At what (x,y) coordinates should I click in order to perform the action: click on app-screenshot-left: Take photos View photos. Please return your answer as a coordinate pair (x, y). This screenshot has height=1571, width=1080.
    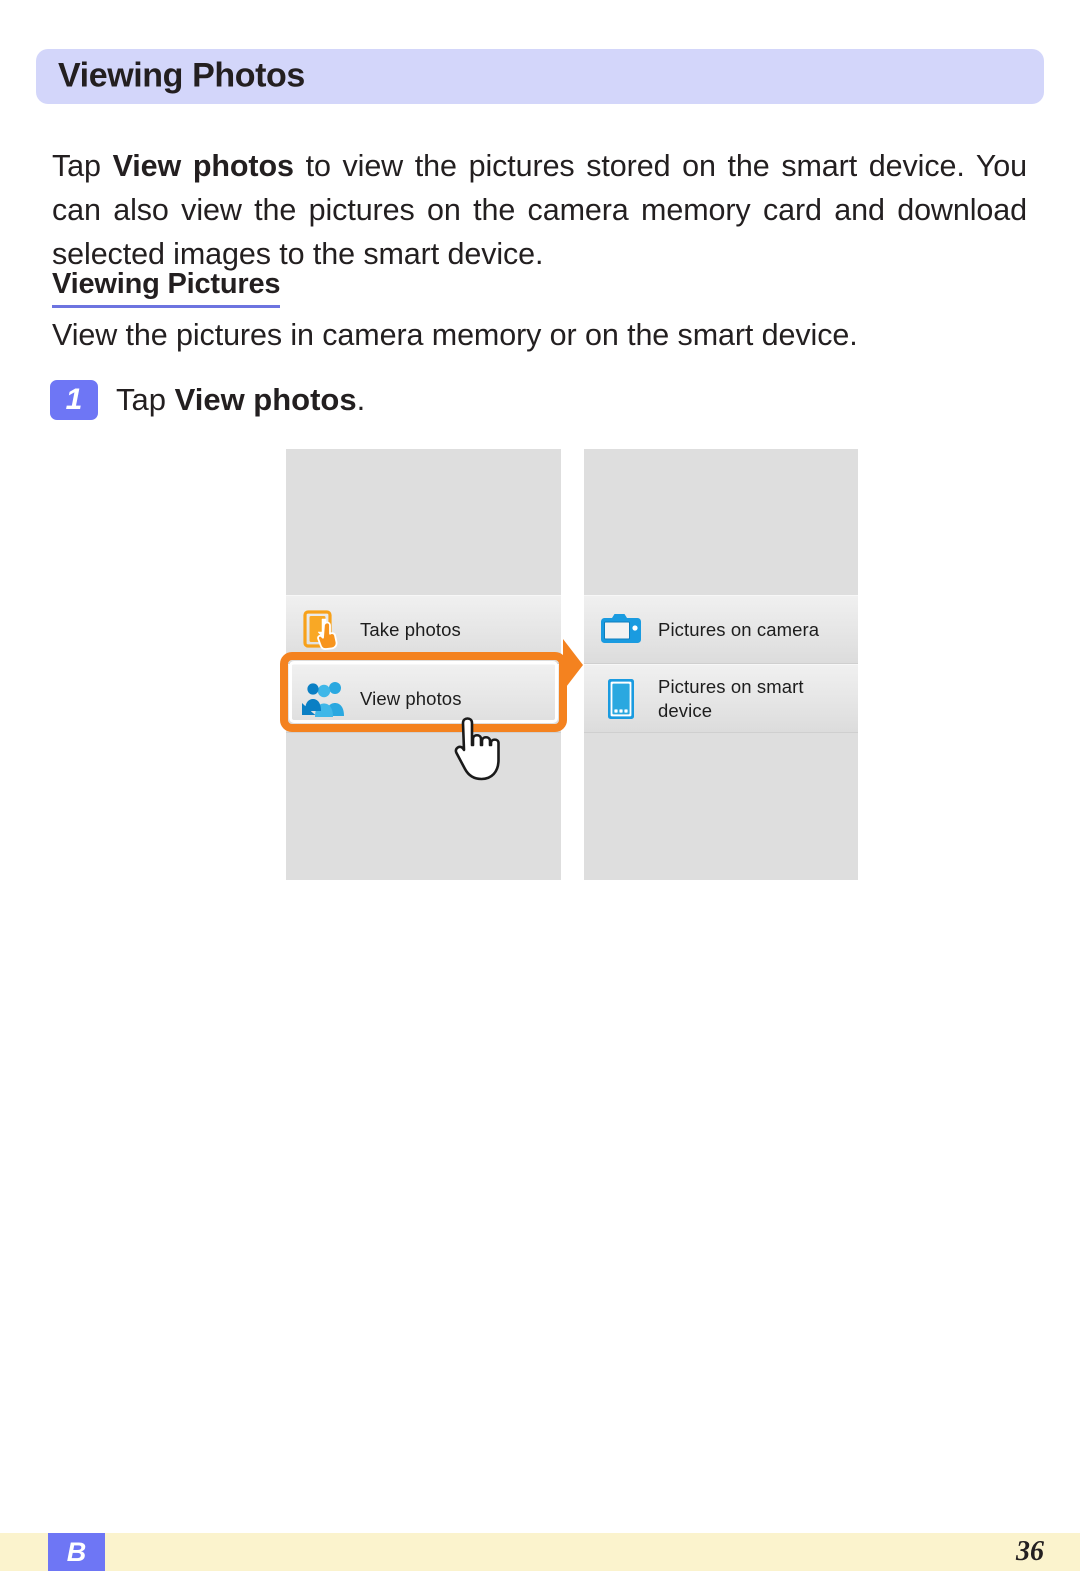
    Looking at the image, I should click on (423, 664).